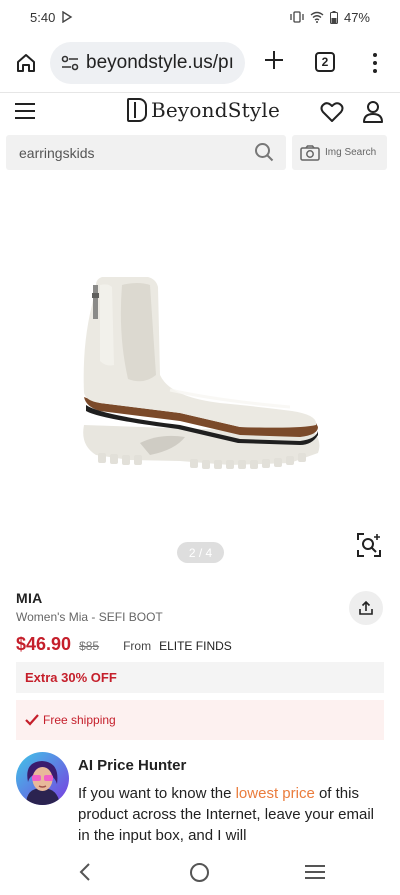 This screenshot has height=895, width=400. Describe the element at coordinates (216, 110) in the screenshot. I see `logo-text: BeyondStyle` at that location.